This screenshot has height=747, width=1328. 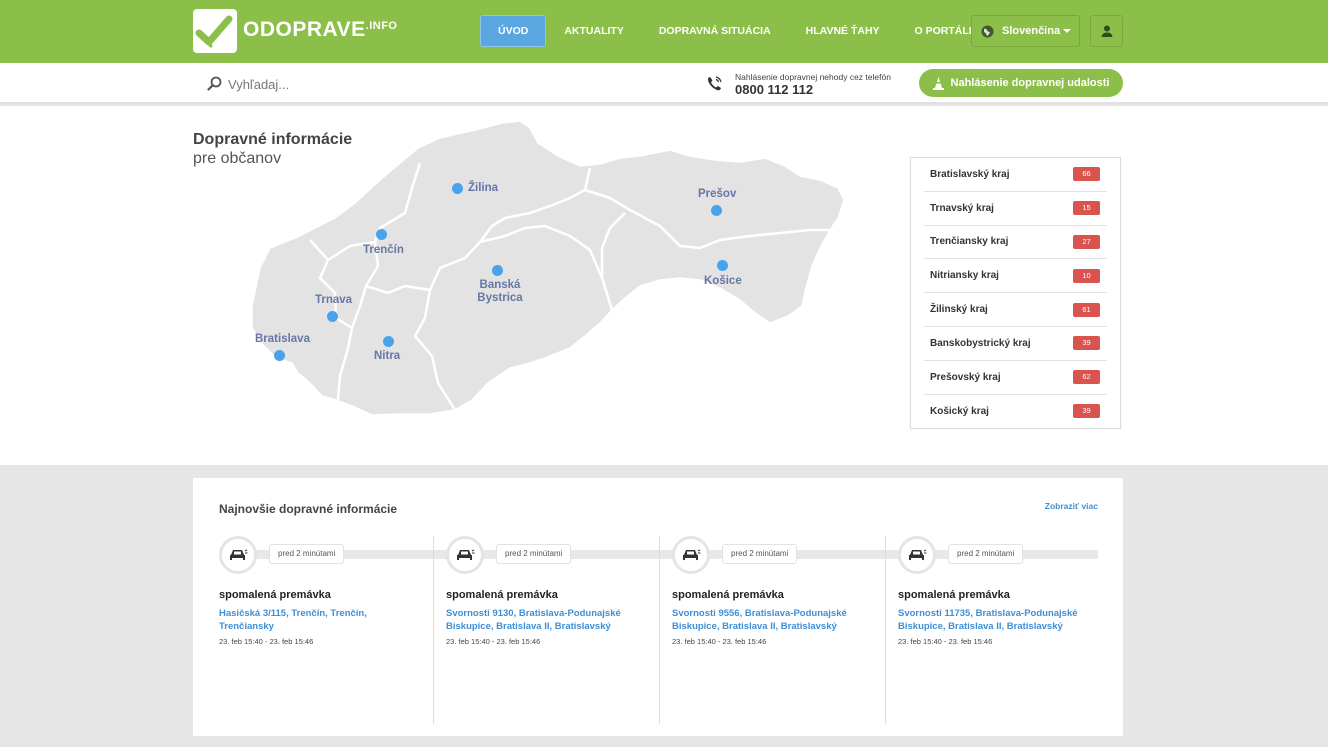 What do you see at coordinates (962, 208) in the screenshot?
I see `region-name: Trnavský kraj` at bounding box center [962, 208].